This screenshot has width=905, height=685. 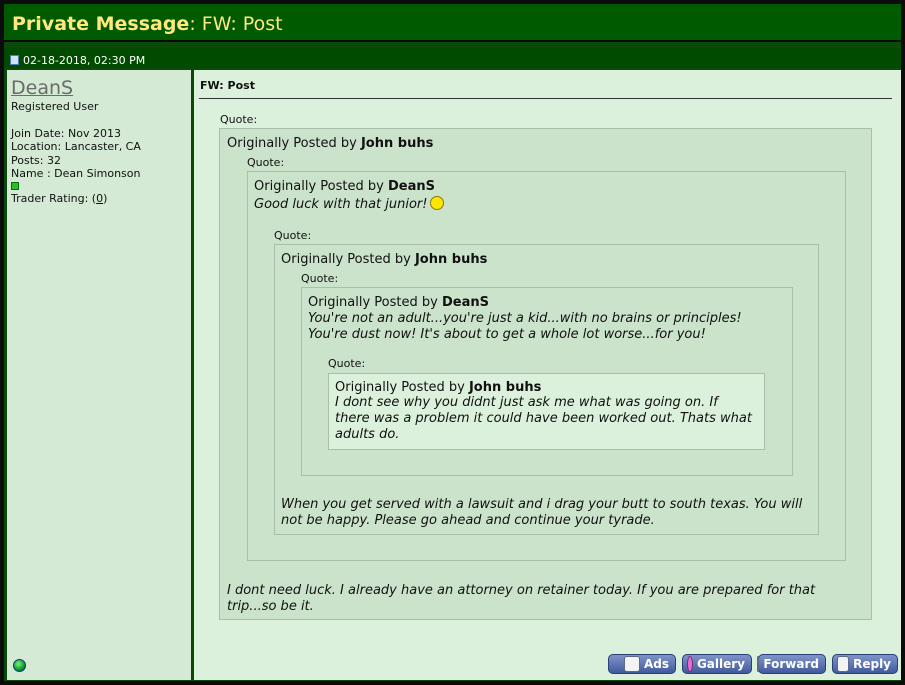 What do you see at coordinates (642, 664) in the screenshot?
I see `ads-button: Ads` at bounding box center [642, 664].